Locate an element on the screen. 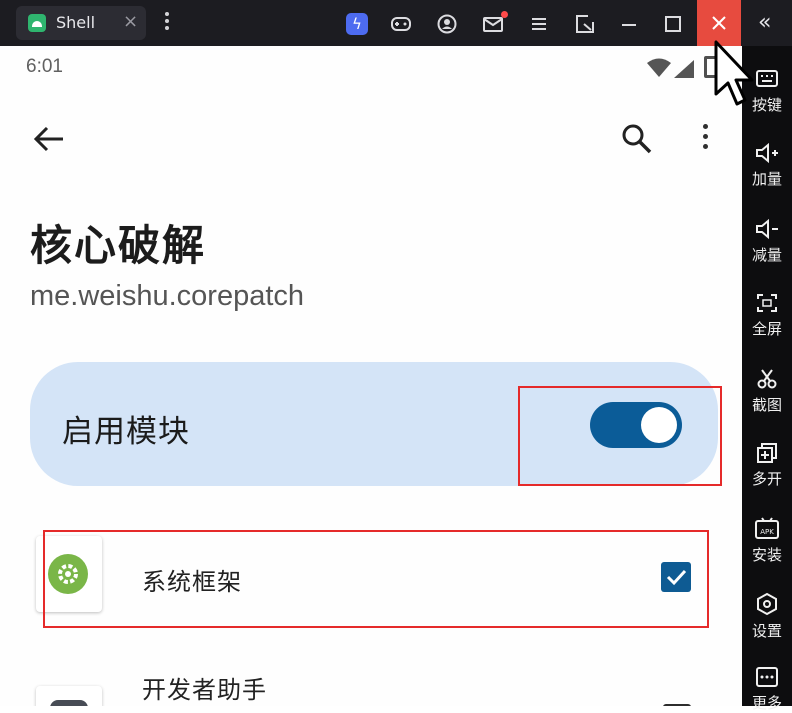 Image resolution: width=792 pixels, height=713 pixels. list-item: 开发者助手 is located at coordinates (371, 687).